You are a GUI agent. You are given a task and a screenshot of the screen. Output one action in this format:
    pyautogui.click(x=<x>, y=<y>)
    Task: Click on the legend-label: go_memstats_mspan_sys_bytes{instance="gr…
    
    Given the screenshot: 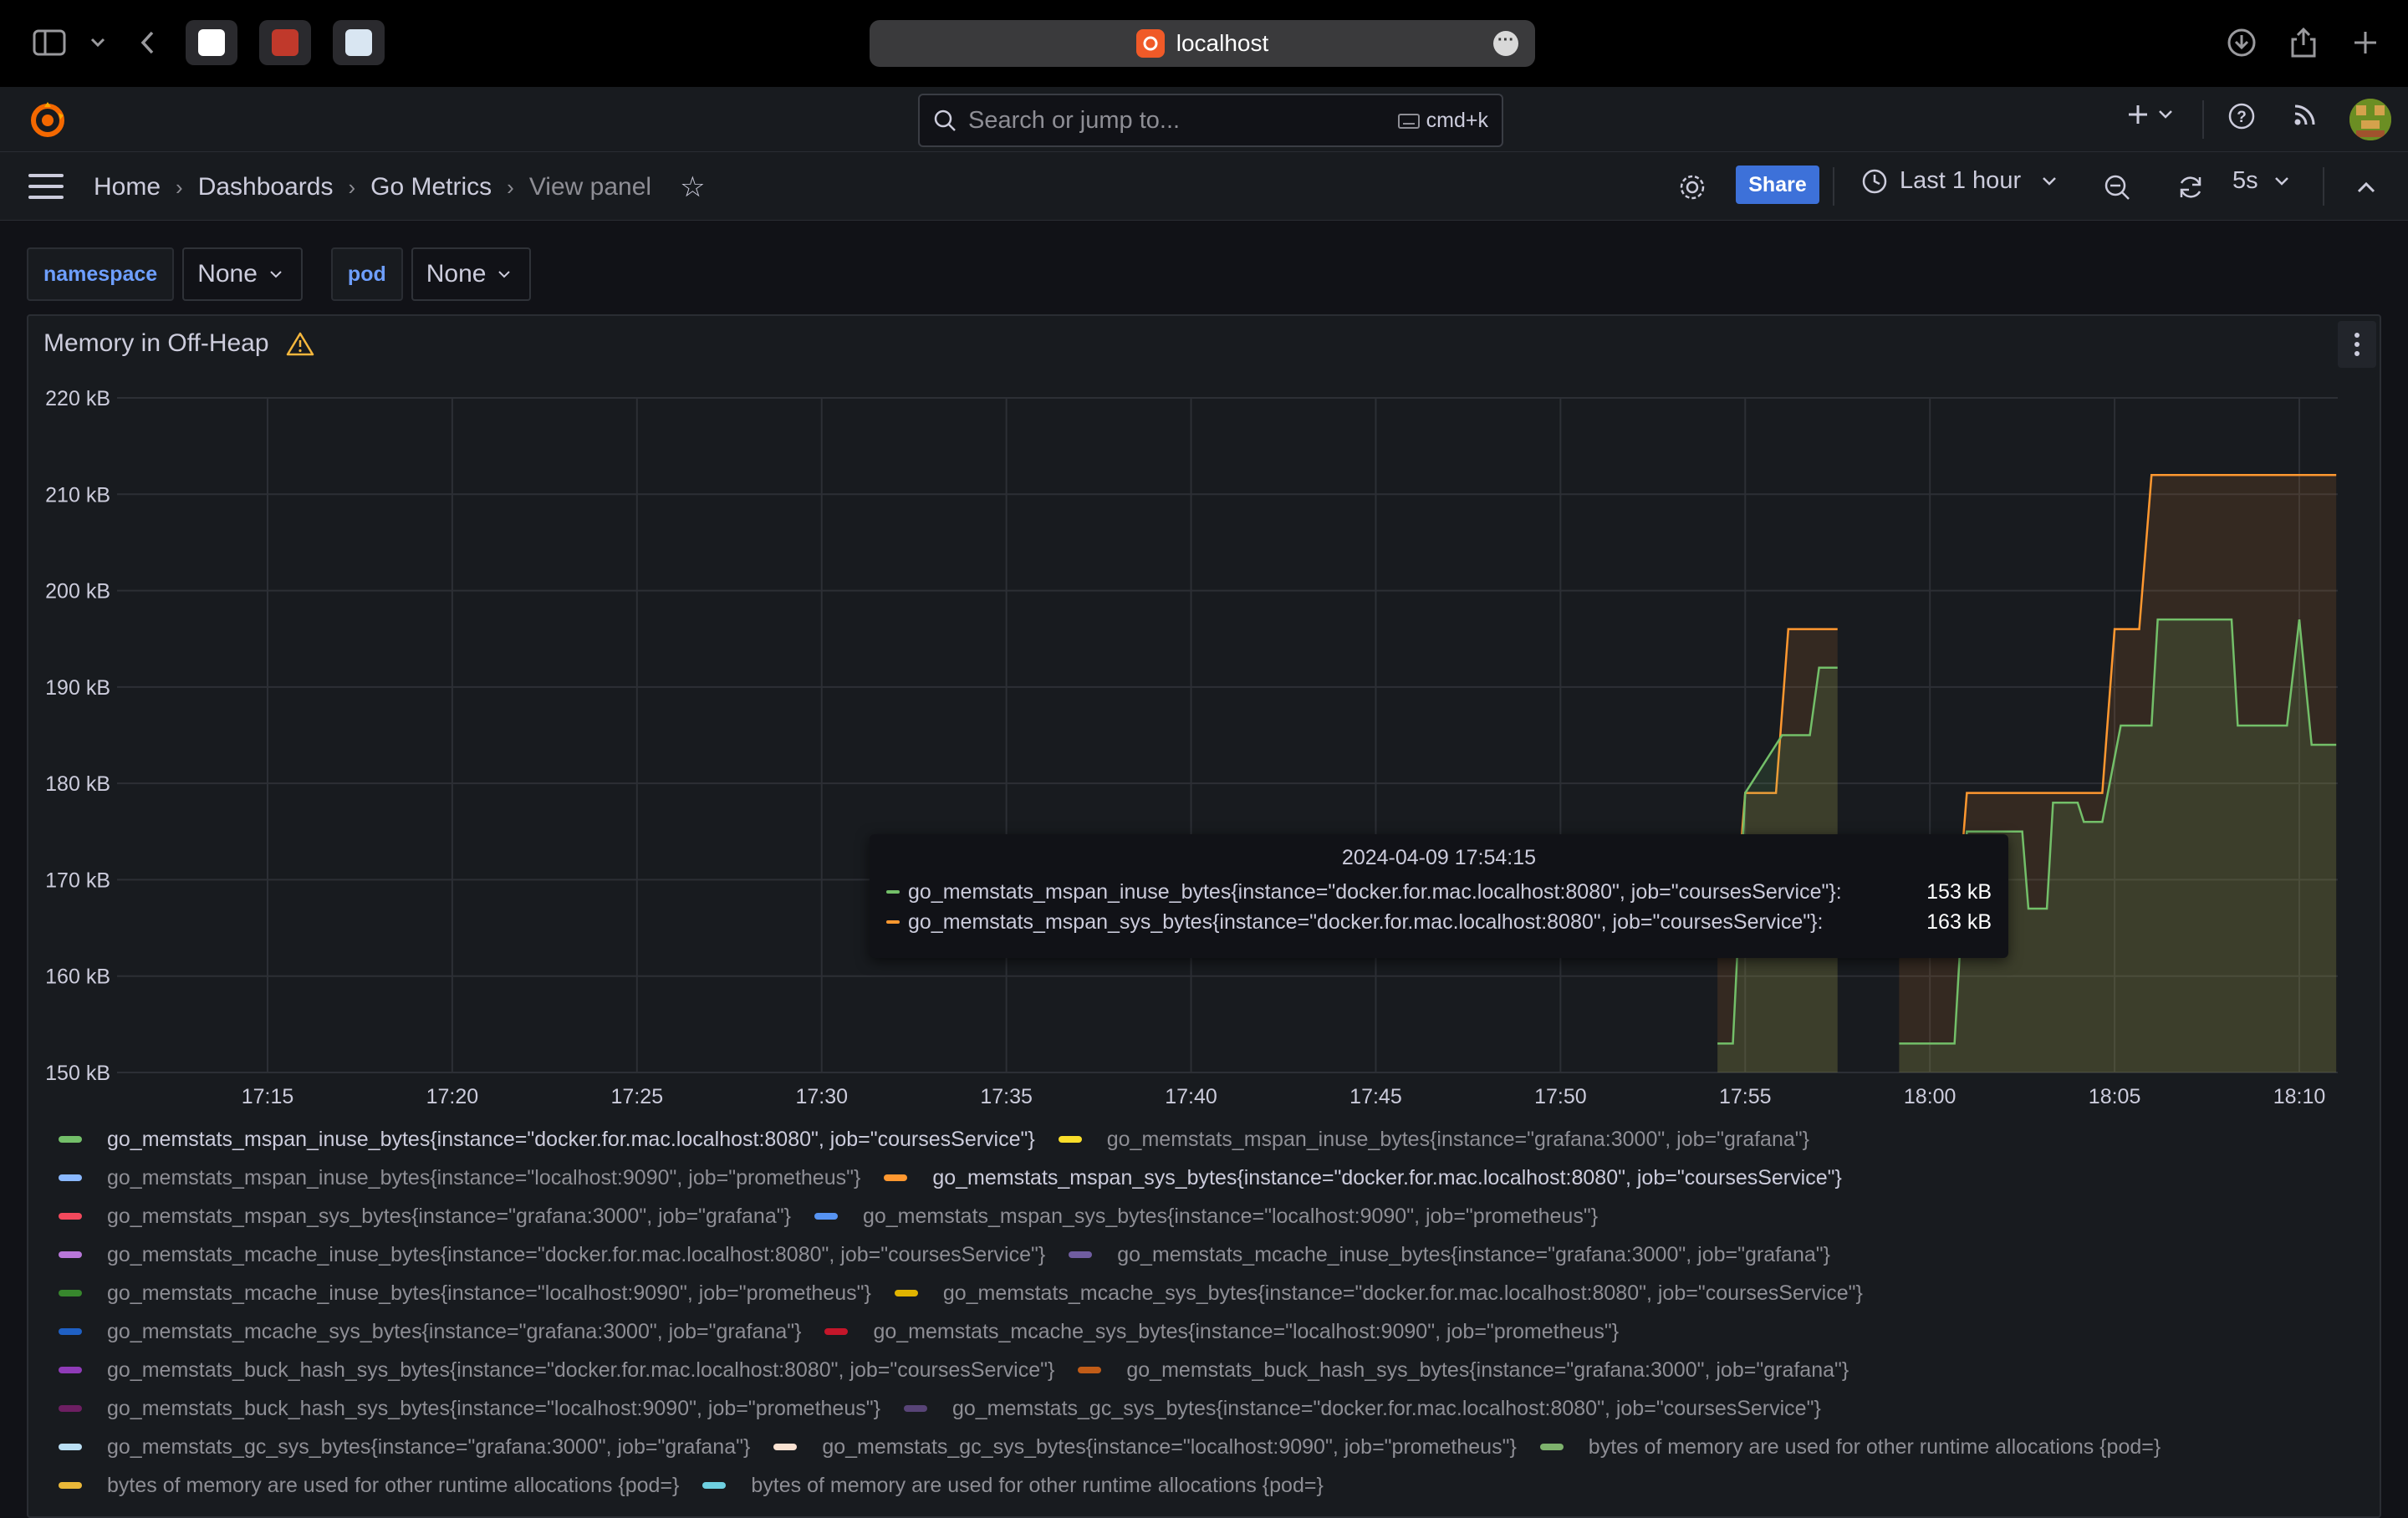 What is the action you would take?
    pyautogui.click(x=449, y=1216)
    